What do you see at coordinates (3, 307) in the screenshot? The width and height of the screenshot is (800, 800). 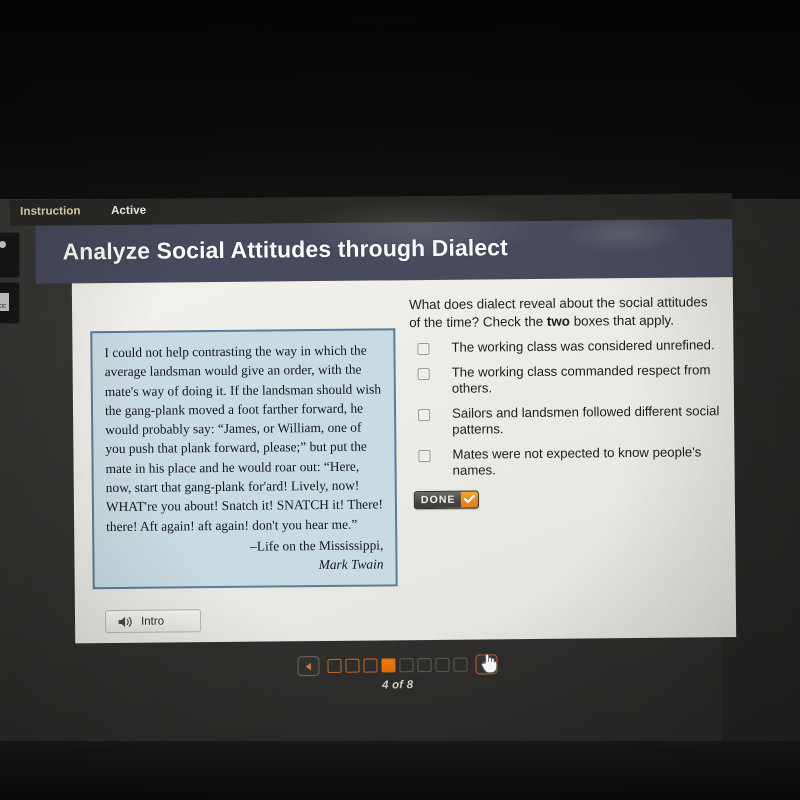 I see `document-icon-label: DOC` at bounding box center [3, 307].